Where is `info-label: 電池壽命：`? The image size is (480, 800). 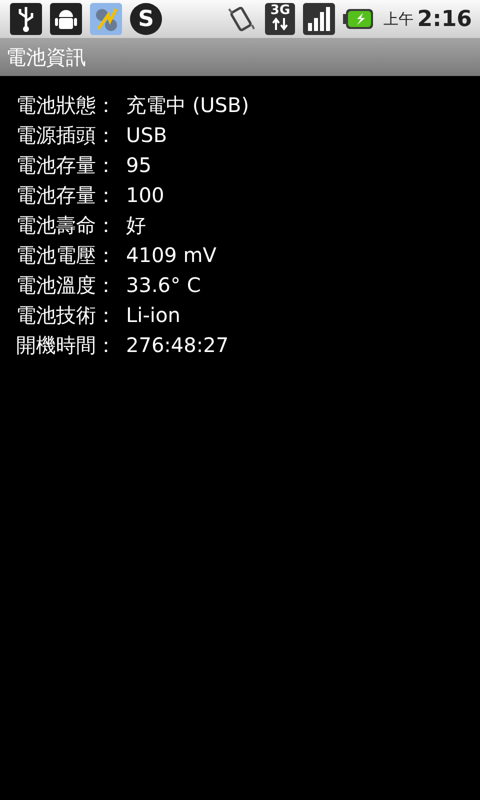
info-label: 電池壽命： is located at coordinates (66, 225).